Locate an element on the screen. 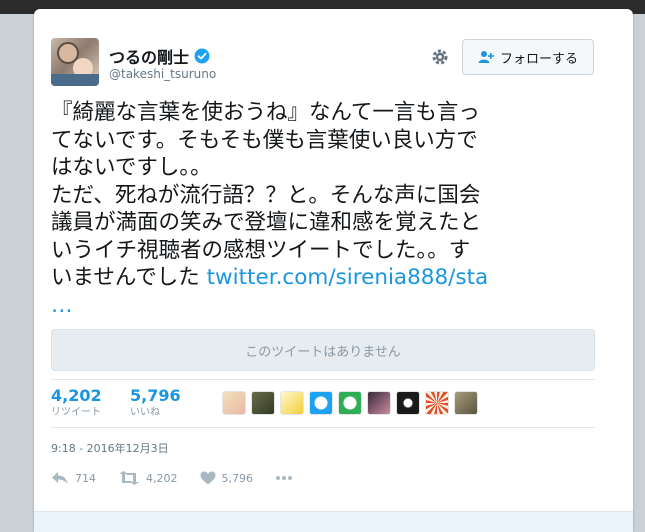 The height and width of the screenshot is (532, 645). like-count: 5,796 is located at coordinates (155, 395).